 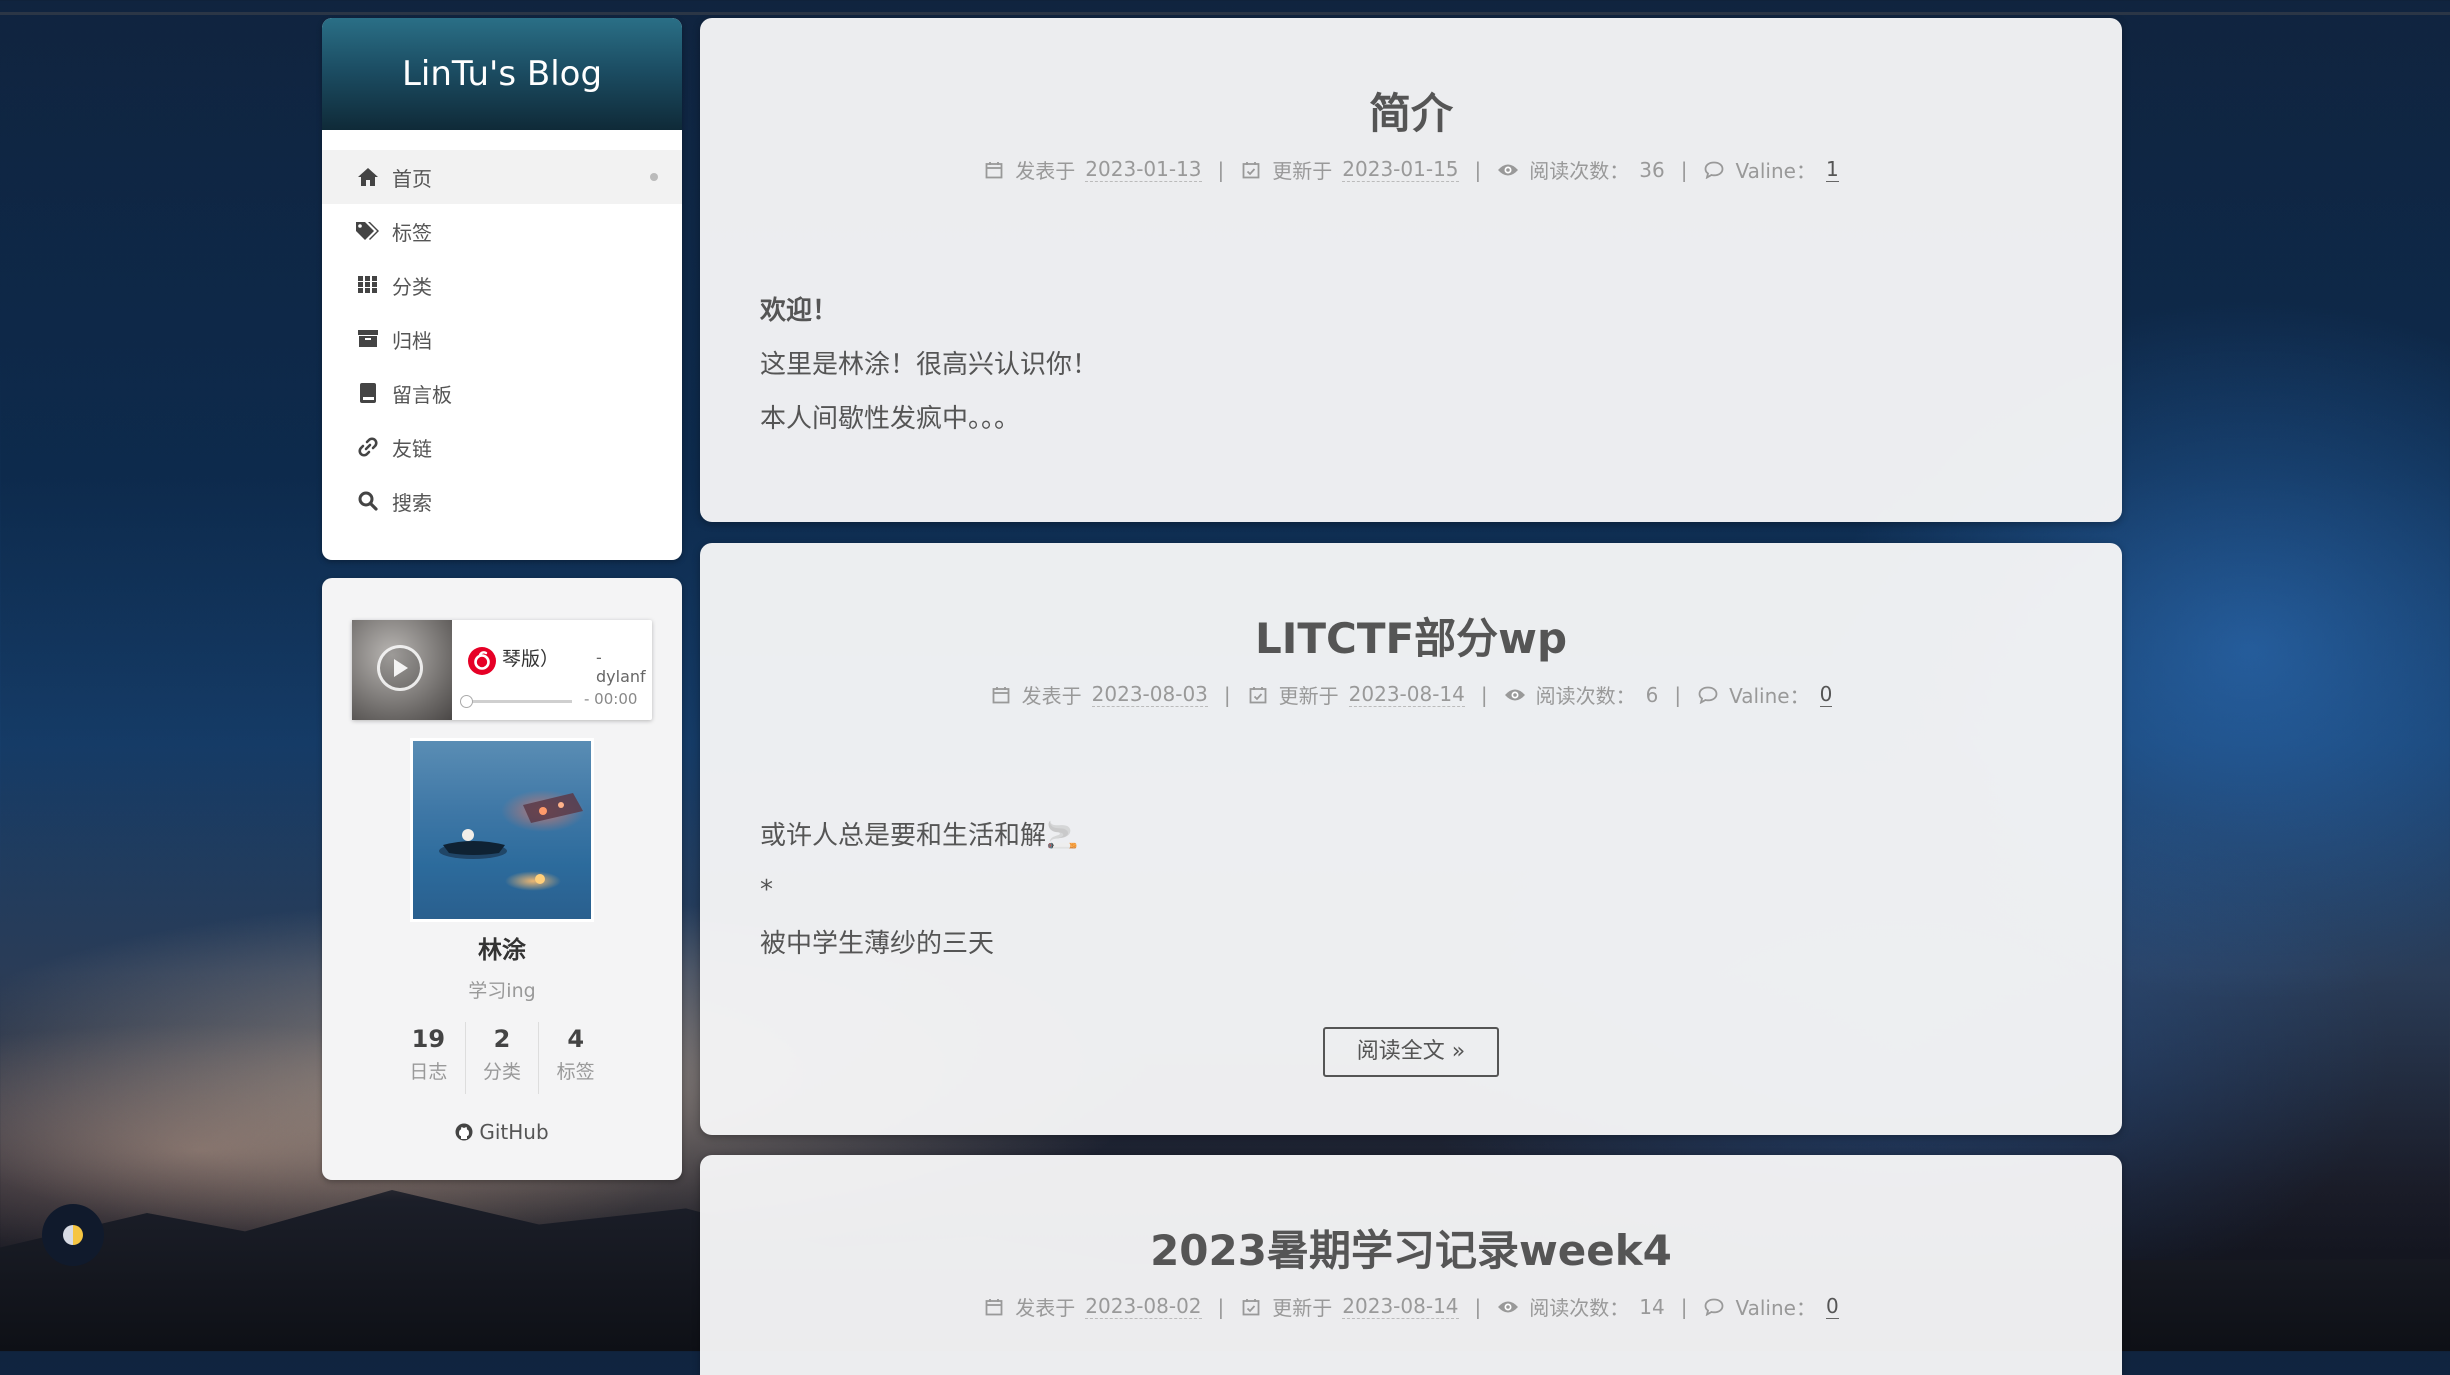 I want to click on meta-views-label: 阅读次数：, so click(x=1585, y=696).